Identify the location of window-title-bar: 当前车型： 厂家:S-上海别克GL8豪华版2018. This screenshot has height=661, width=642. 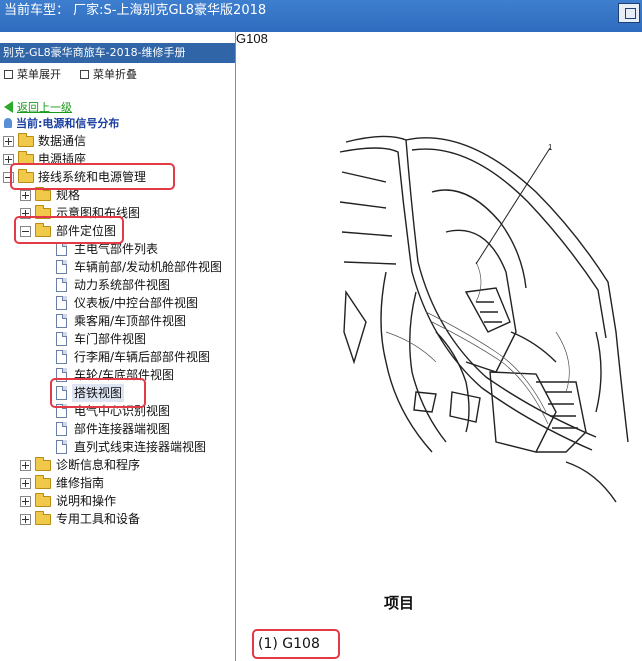
(321, 16).